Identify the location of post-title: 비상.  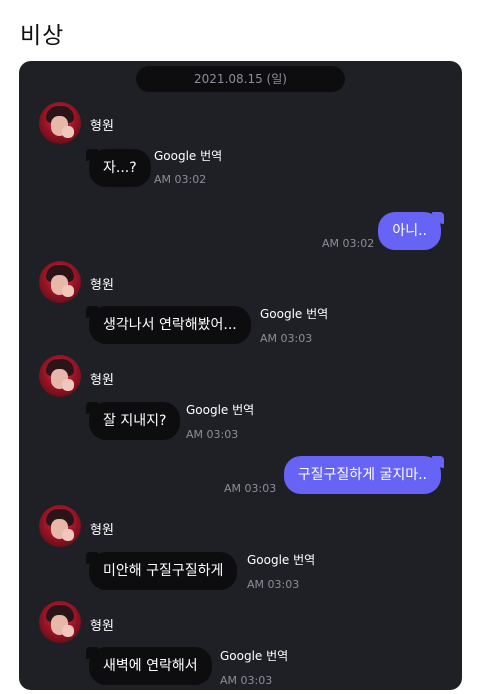
(42, 36).